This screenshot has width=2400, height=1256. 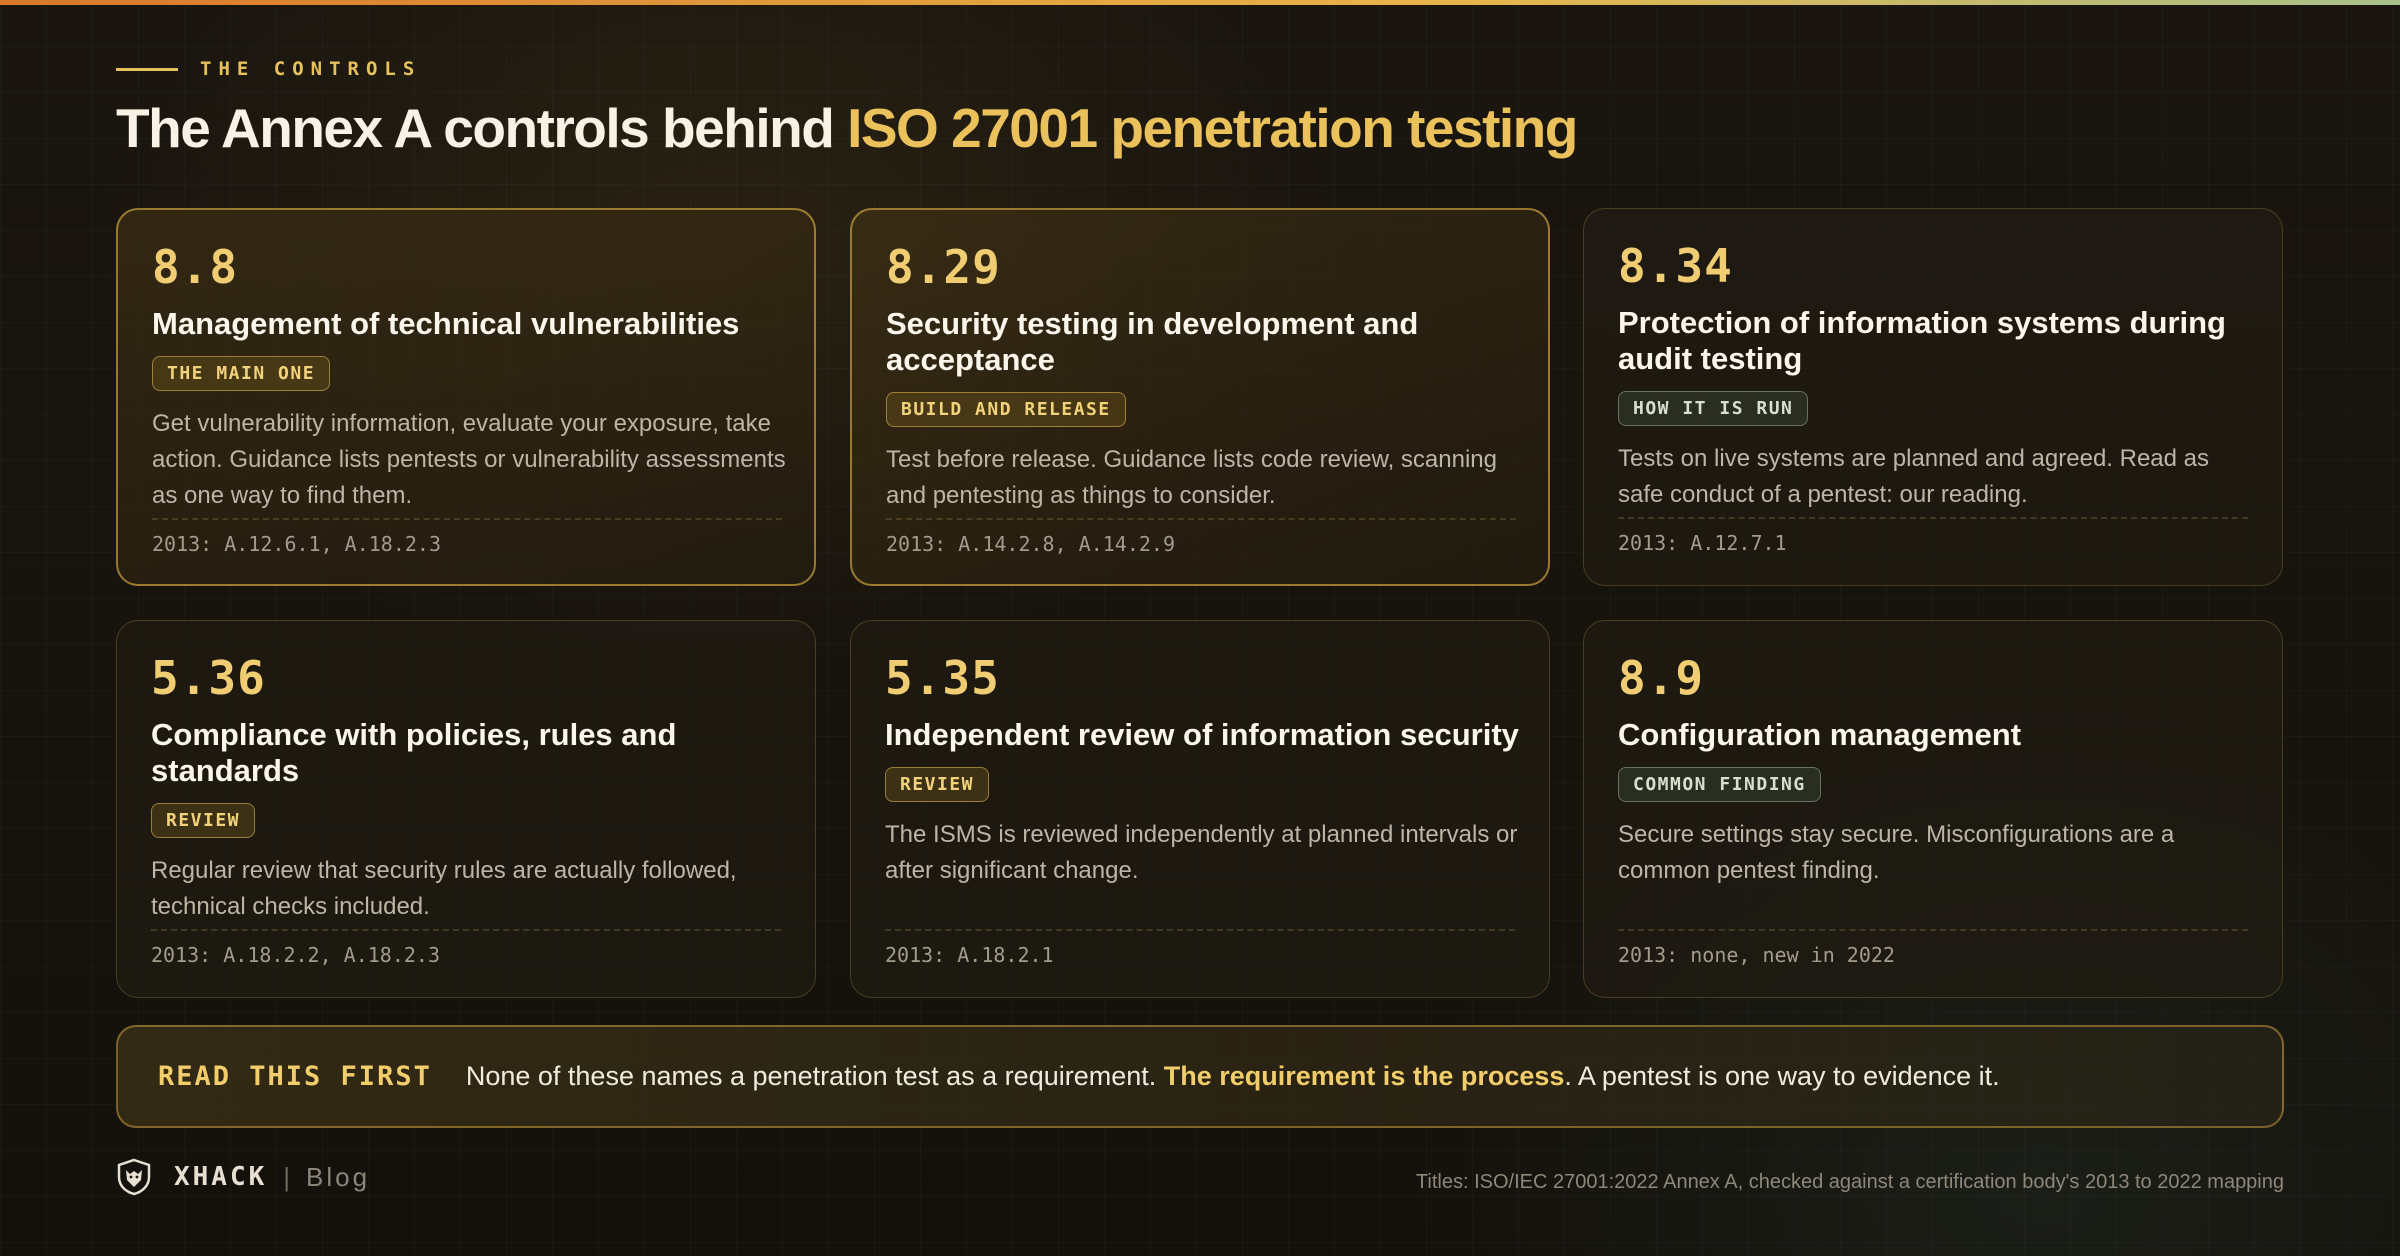 What do you see at coordinates (208, 678) in the screenshot?
I see `control-number: 5.36` at bounding box center [208, 678].